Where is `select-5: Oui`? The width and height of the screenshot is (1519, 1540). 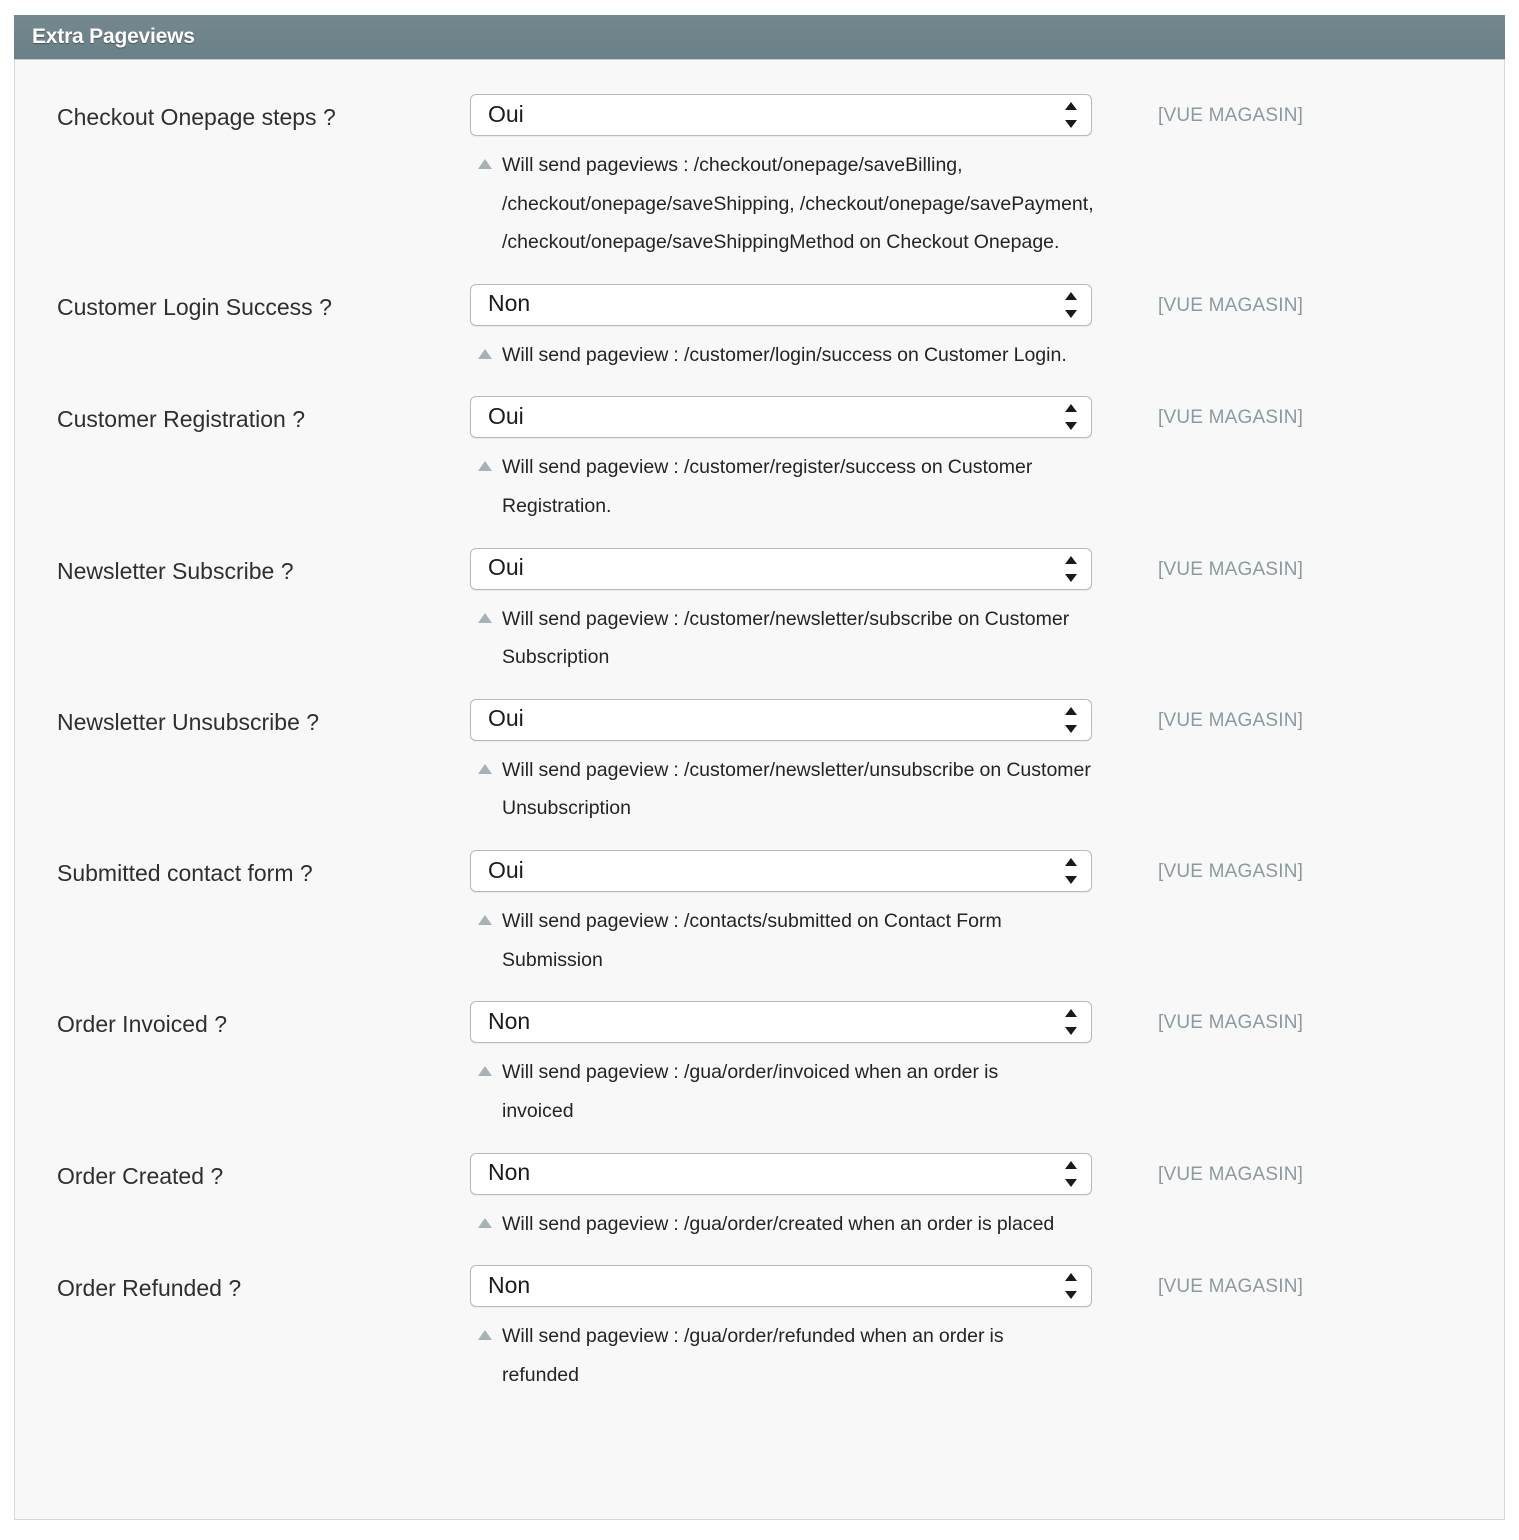
select-5: Oui is located at coordinates (781, 871).